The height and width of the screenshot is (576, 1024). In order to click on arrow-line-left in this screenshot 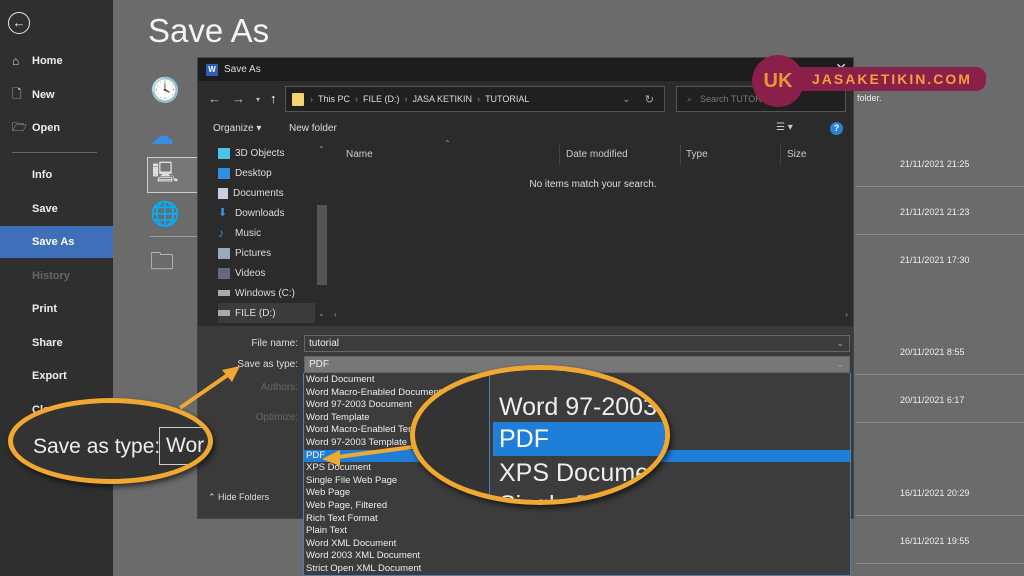, I will do `click(206, 390)`.